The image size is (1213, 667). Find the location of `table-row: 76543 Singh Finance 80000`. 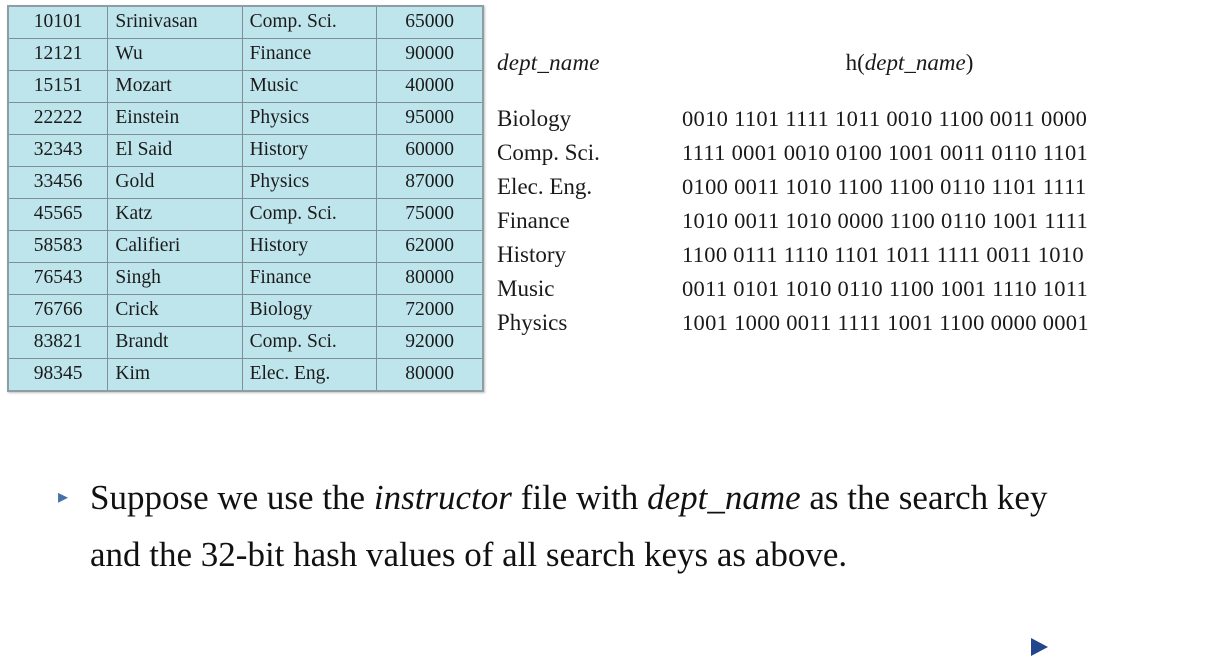

table-row: 76543 Singh Finance 80000 is located at coordinates (245, 278).